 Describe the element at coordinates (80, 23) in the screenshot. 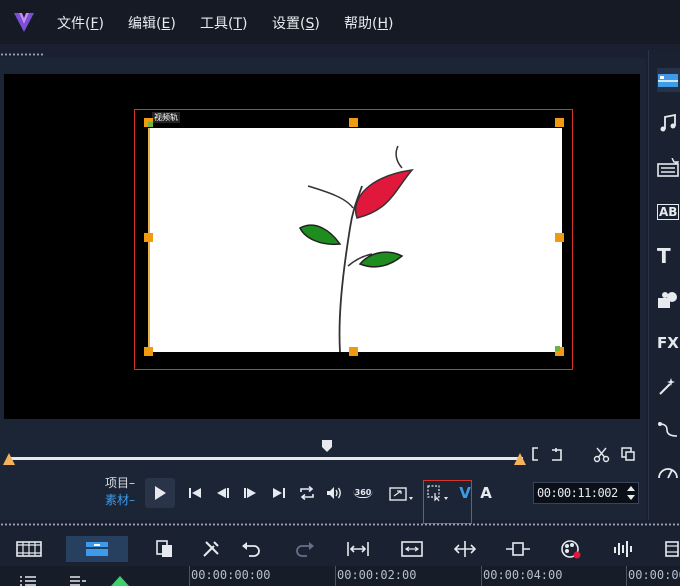

I see `menu-file: 文件(F)` at that location.